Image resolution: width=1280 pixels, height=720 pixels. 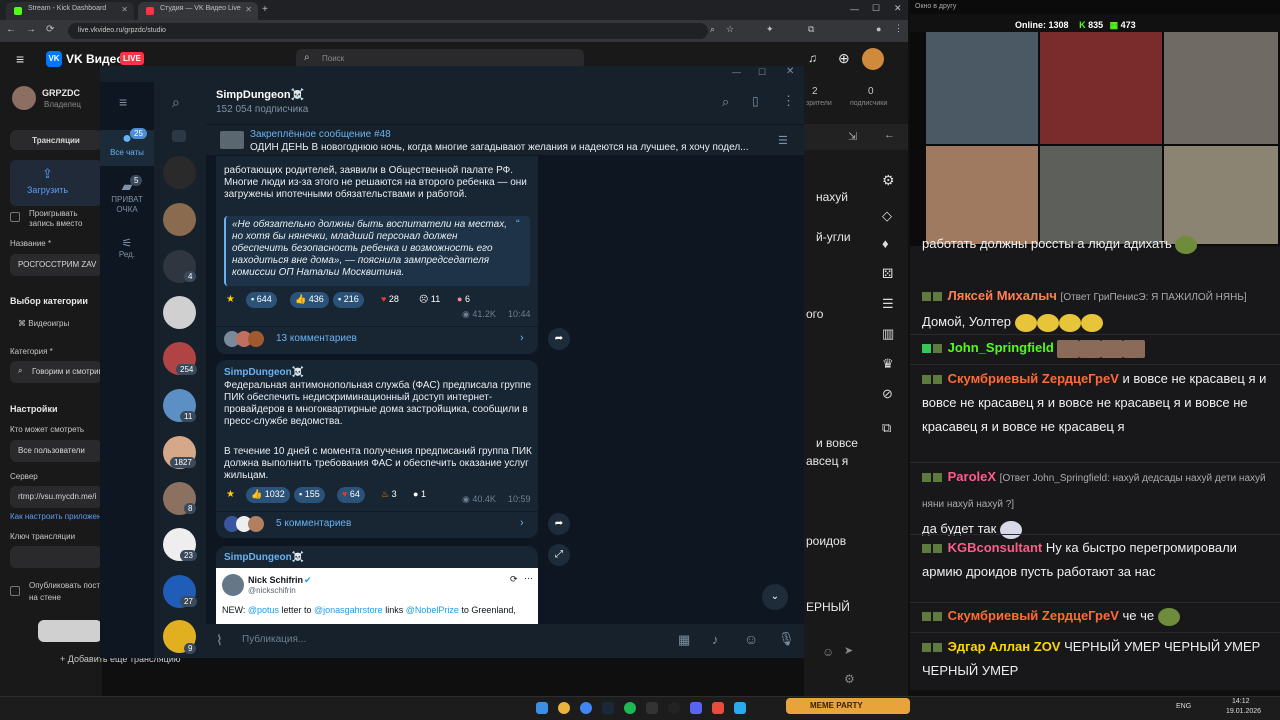 I want to click on publish-post-checkbox, so click(x=15, y=591).